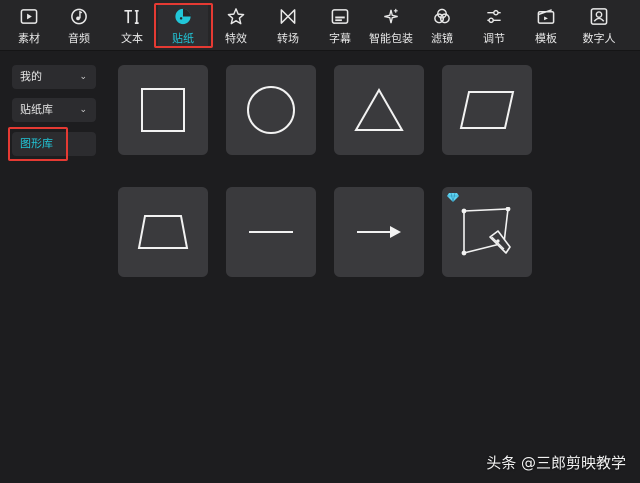  I want to click on text-icon, so click(131, 17).